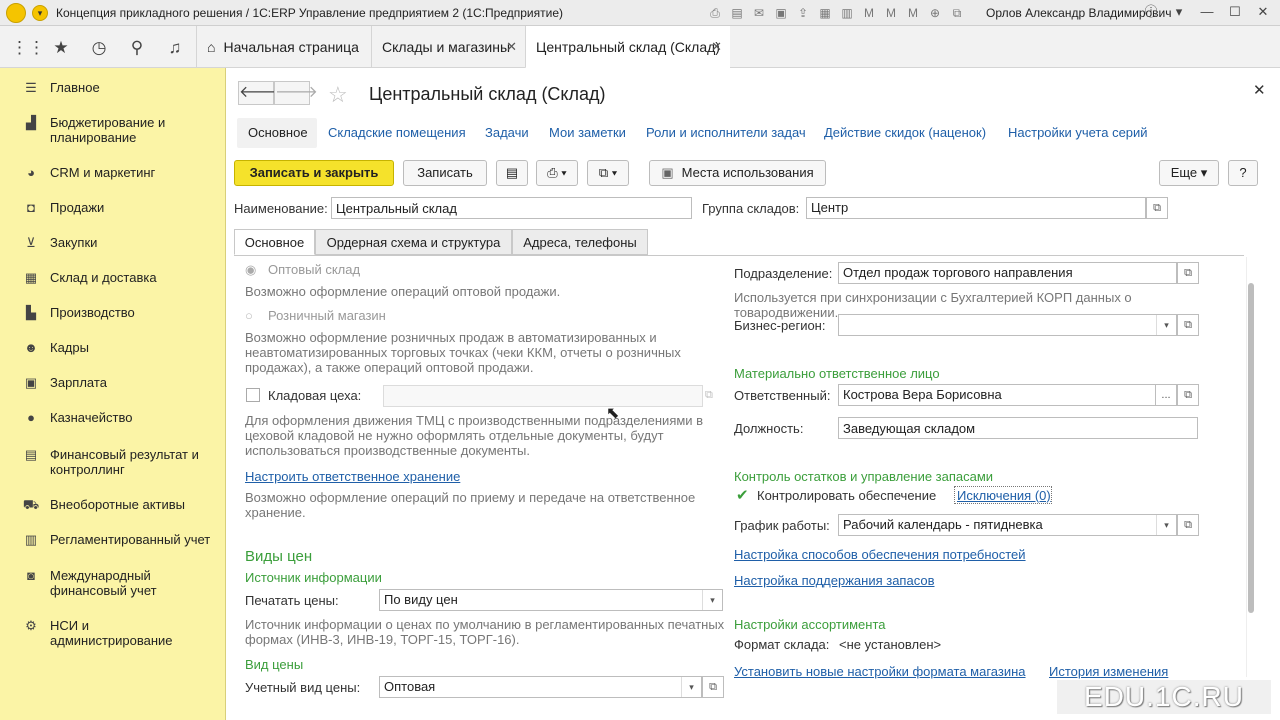 Image resolution: width=1280 pixels, height=720 pixels. What do you see at coordinates (296, 93) in the screenshot?
I see `forward-button: 🡒` at bounding box center [296, 93].